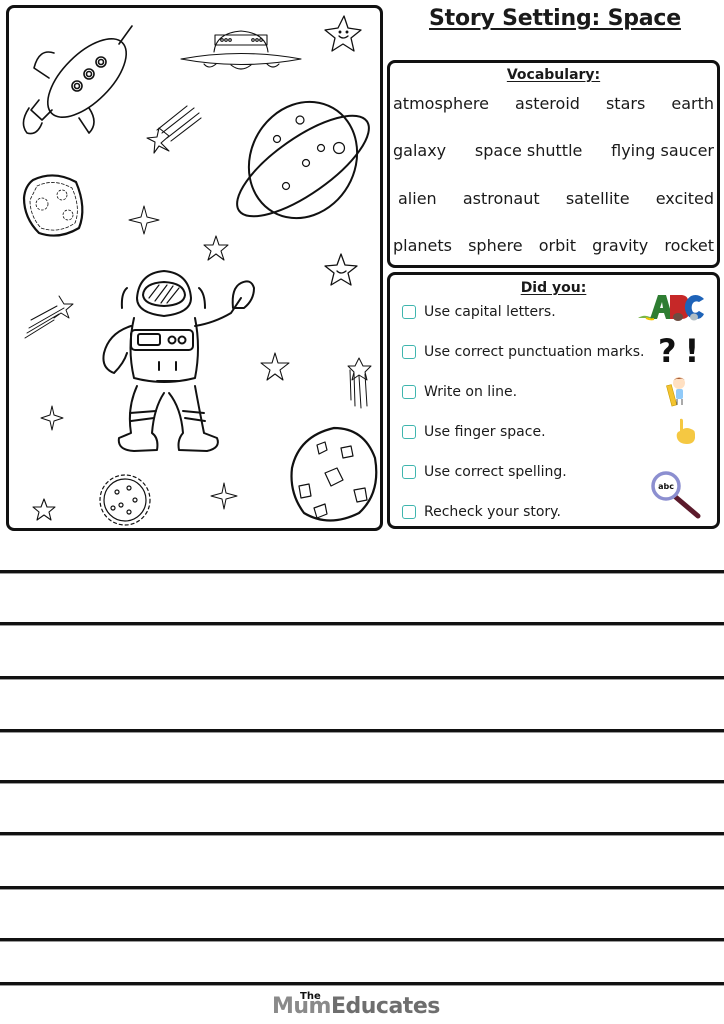 The width and height of the screenshot is (724, 1024). I want to click on checklist-item: Write on line., so click(459, 392).